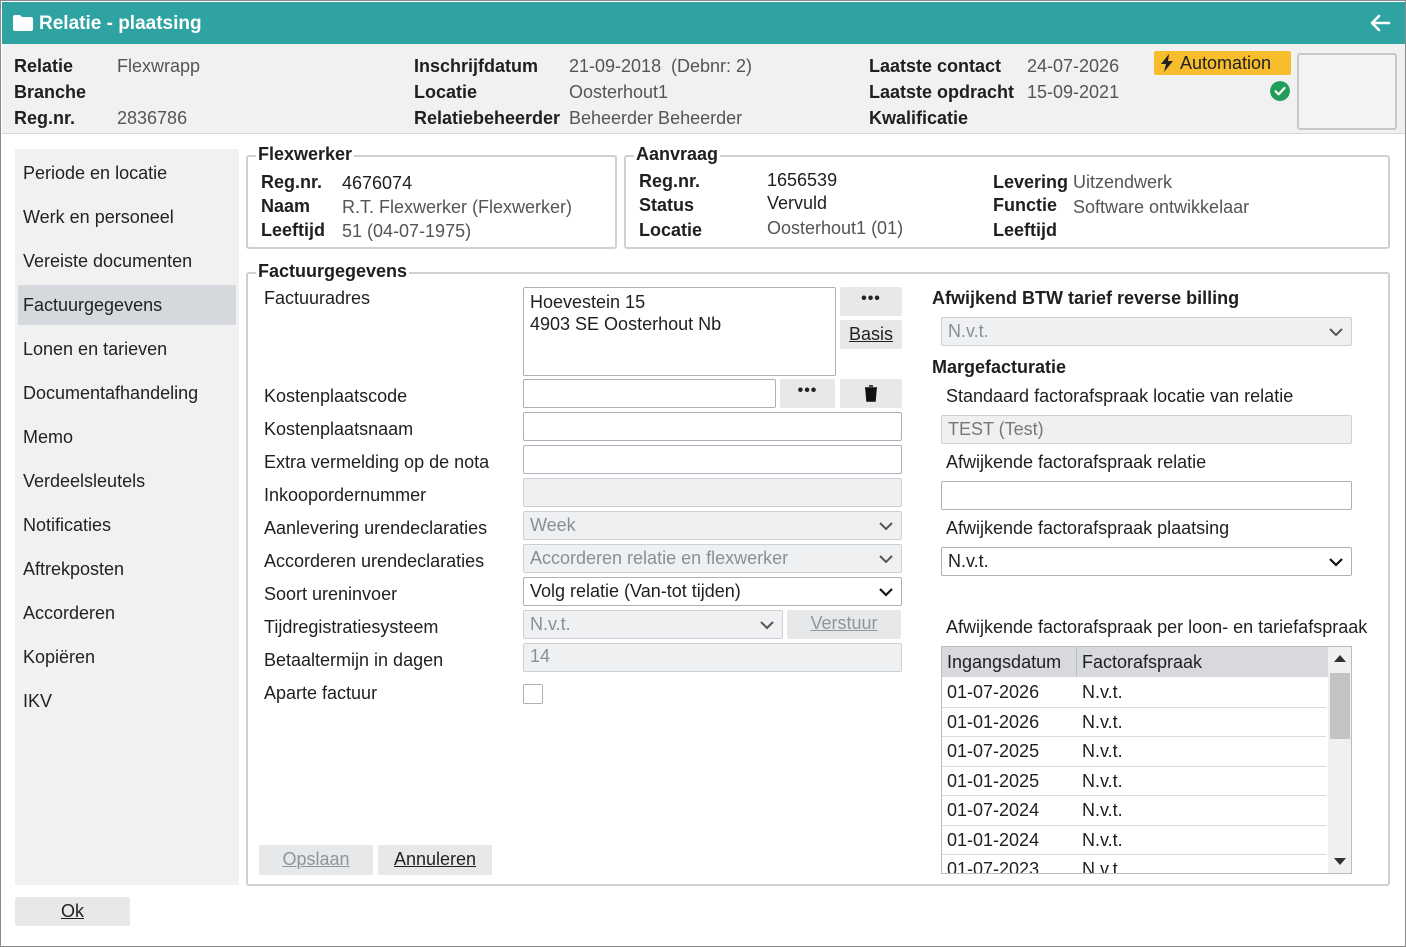 This screenshot has width=1406, height=947. What do you see at coordinates (333, 271) in the screenshot?
I see `factuurgegevens-legend: Factuurgegevens` at bounding box center [333, 271].